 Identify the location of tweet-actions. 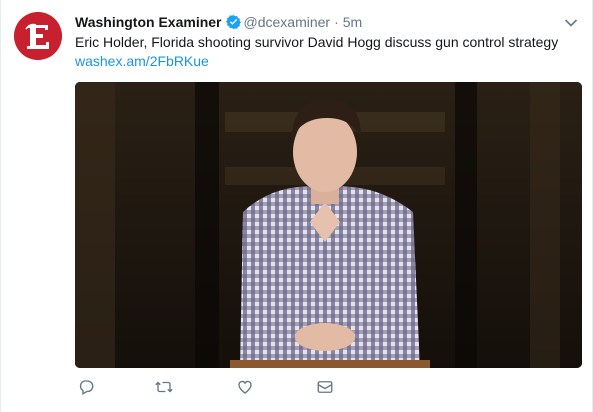
(325, 388).